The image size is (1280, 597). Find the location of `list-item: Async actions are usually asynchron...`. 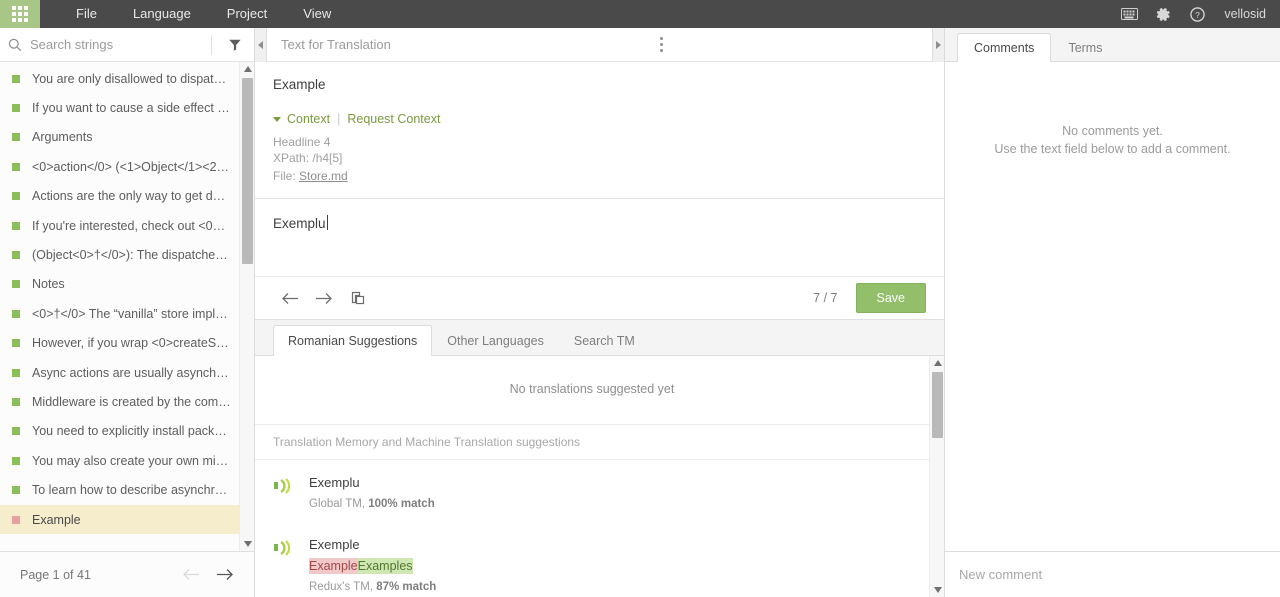

list-item: Async actions are usually asynchron... is located at coordinates (127, 372).